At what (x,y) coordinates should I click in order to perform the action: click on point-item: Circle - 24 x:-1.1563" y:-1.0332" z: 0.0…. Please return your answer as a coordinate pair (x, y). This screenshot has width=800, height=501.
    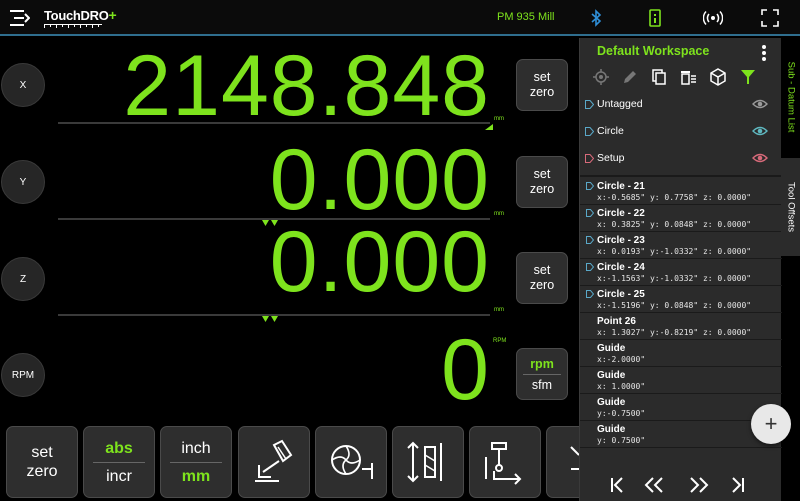
    Looking at the image, I should click on (681, 272).